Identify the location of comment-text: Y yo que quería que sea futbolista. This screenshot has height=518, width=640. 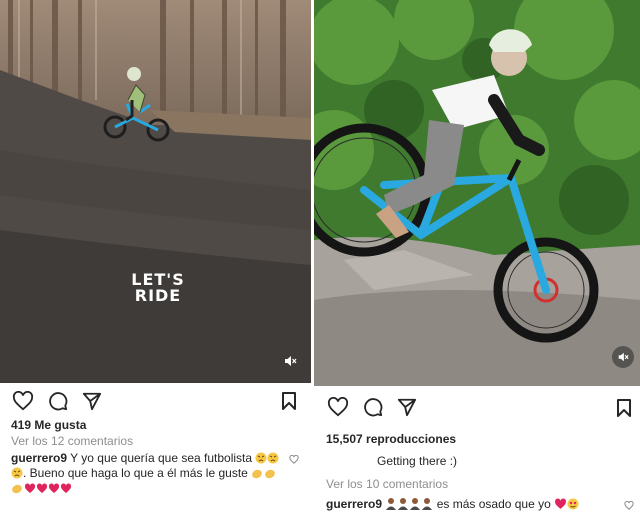
(161, 458).